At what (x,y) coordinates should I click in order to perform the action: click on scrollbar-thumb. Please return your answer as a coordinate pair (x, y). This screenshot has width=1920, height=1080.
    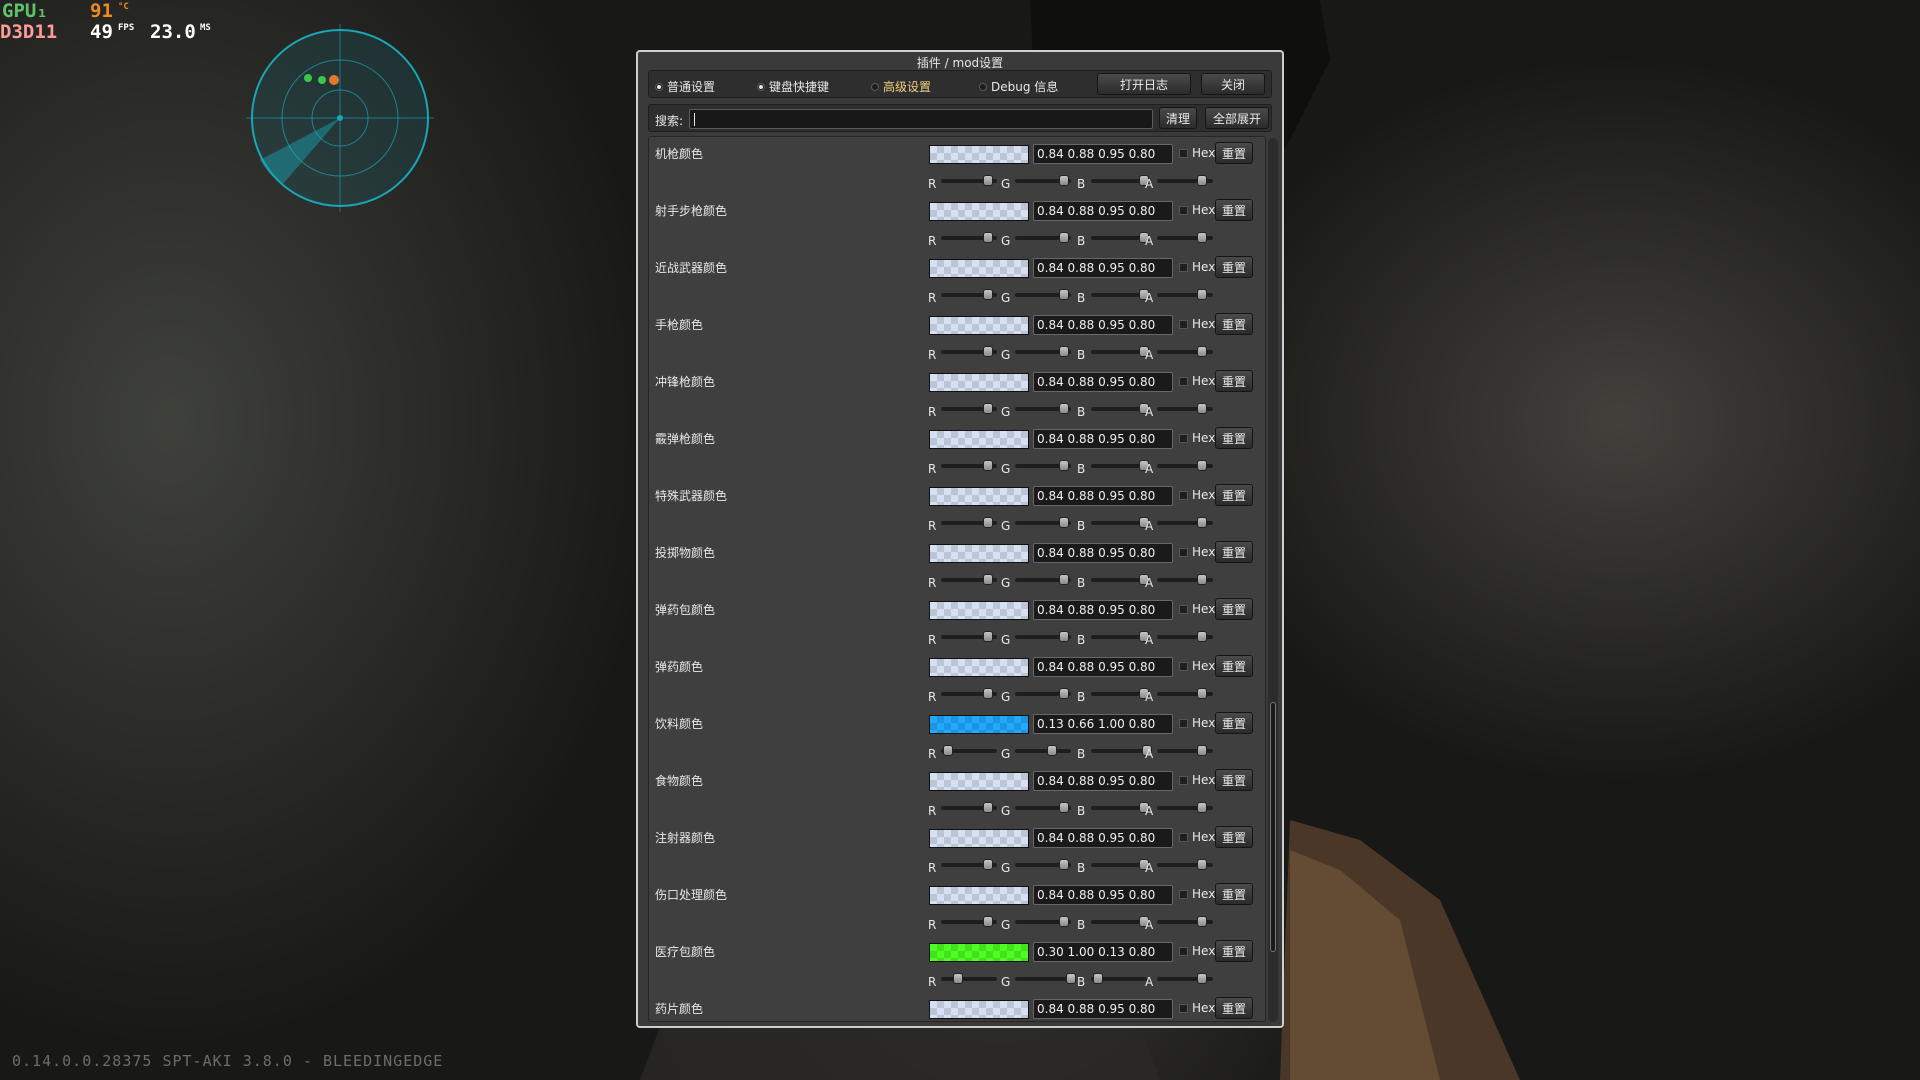
    Looking at the image, I should click on (1273, 827).